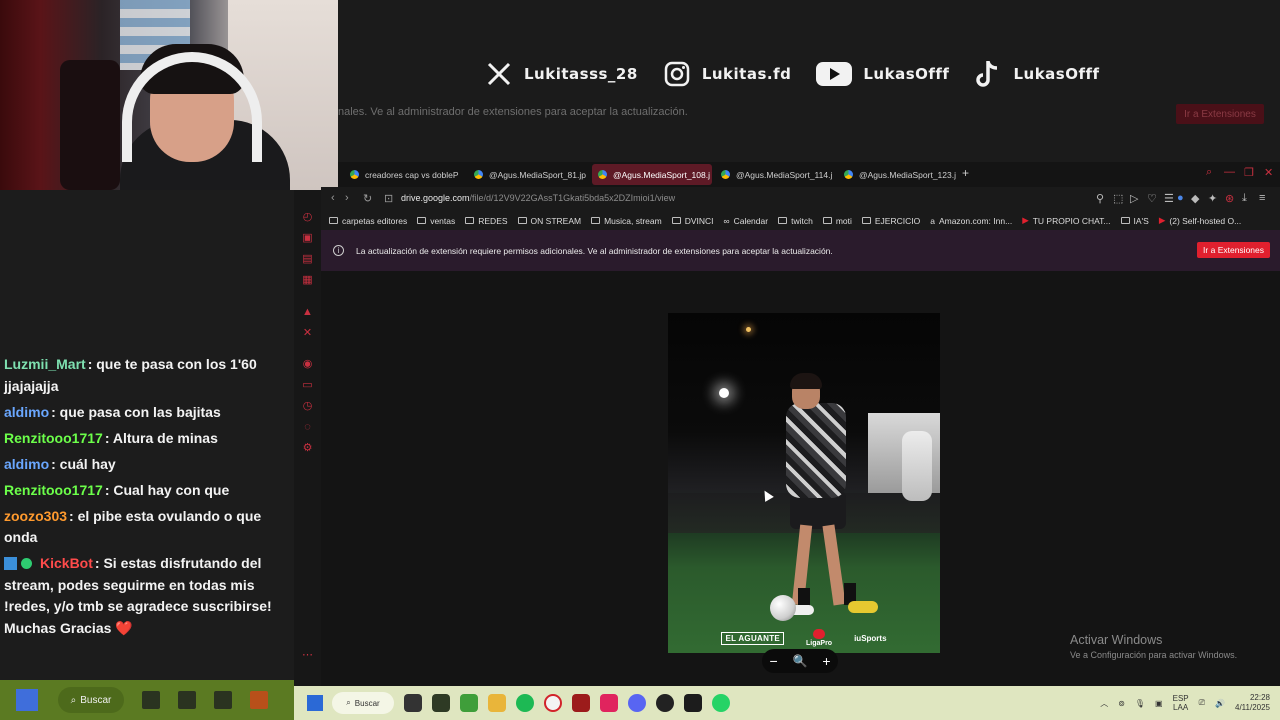 The width and height of the screenshot is (1280, 720). What do you see at coordinates (652, 174) in the screenshot?
I see `browser-tab-active: @Agus.MediaSport_108.j` at bounding box center [652, 174].